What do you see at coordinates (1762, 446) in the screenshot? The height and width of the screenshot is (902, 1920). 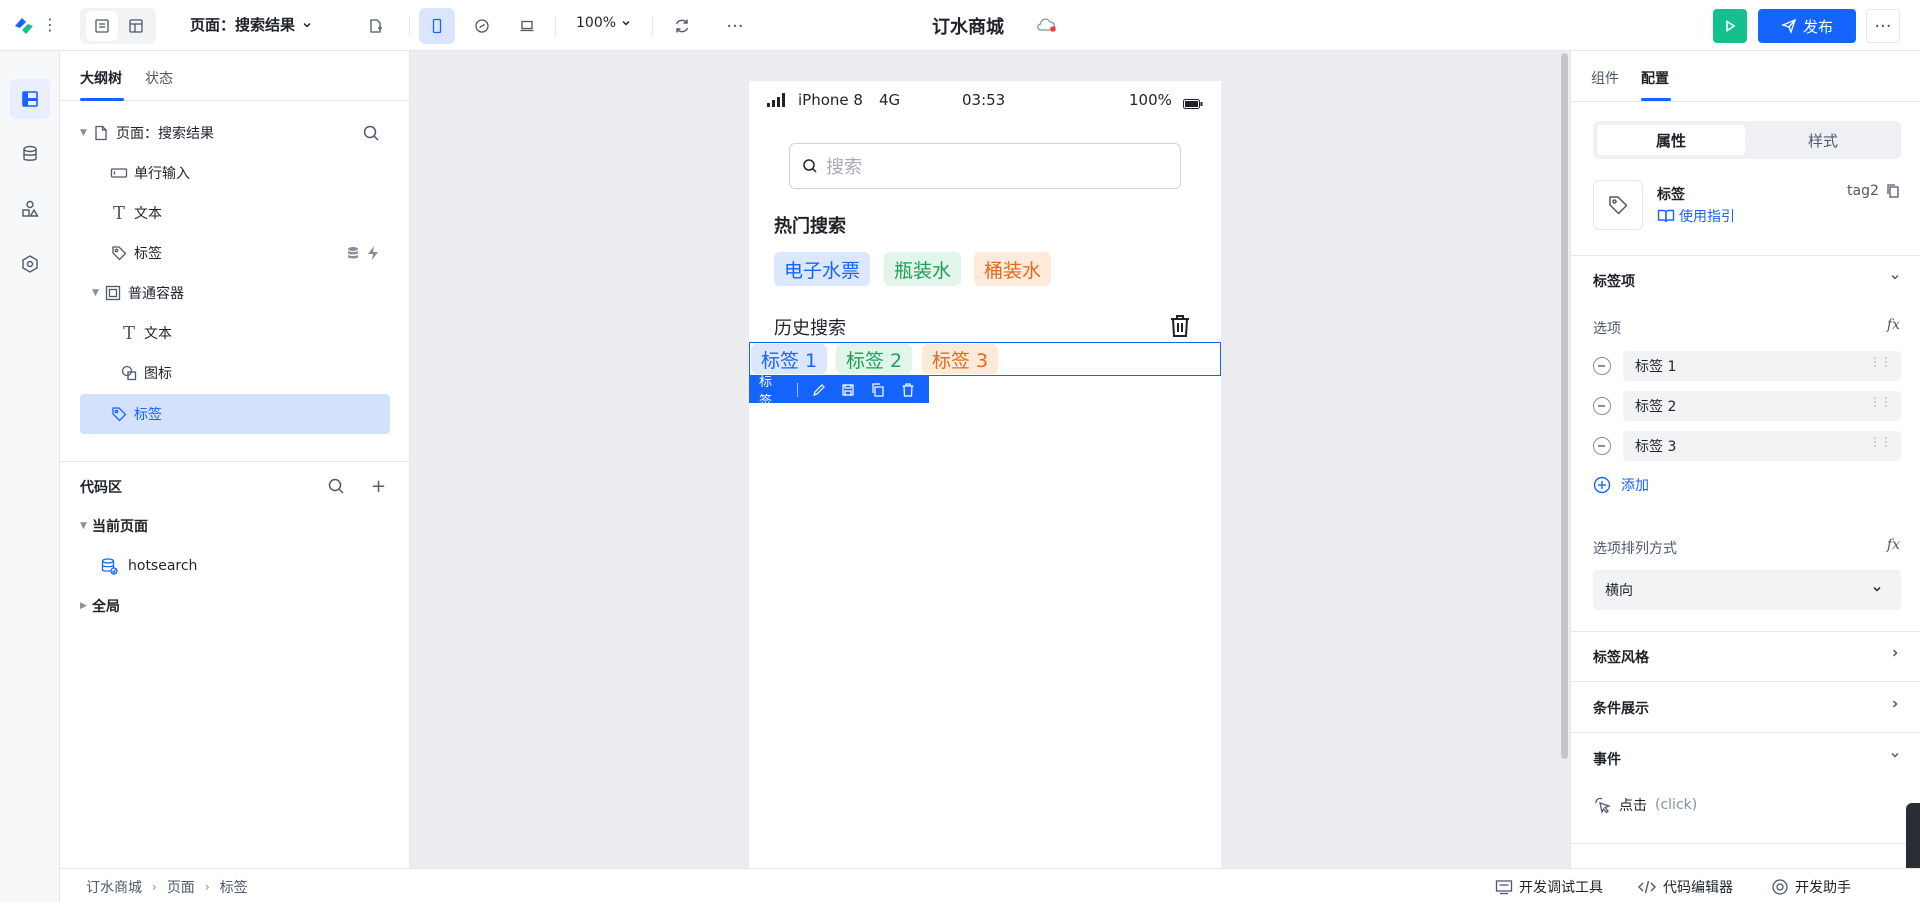 I see `option-input: 标签 3 ⋮⋮` at bounding box center [1762, 446].